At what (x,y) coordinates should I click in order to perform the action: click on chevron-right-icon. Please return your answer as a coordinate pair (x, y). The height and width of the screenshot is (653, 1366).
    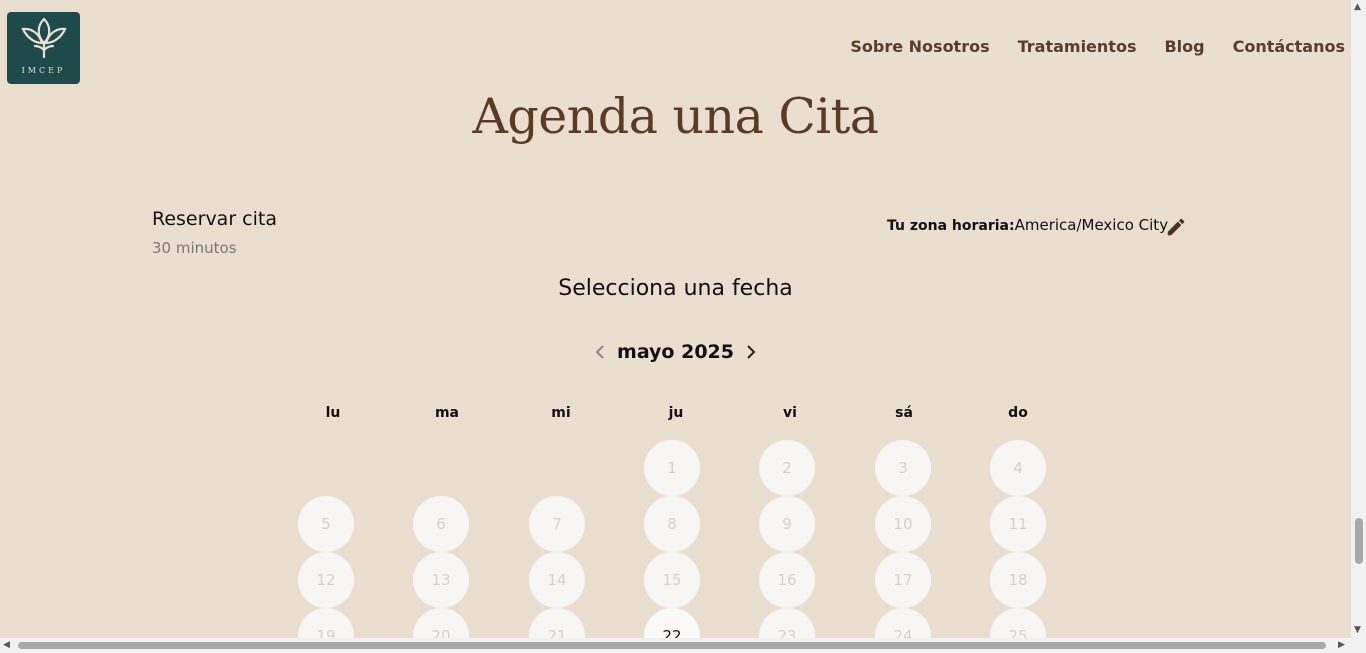
    Looking at the image, I should click on (751, 352).